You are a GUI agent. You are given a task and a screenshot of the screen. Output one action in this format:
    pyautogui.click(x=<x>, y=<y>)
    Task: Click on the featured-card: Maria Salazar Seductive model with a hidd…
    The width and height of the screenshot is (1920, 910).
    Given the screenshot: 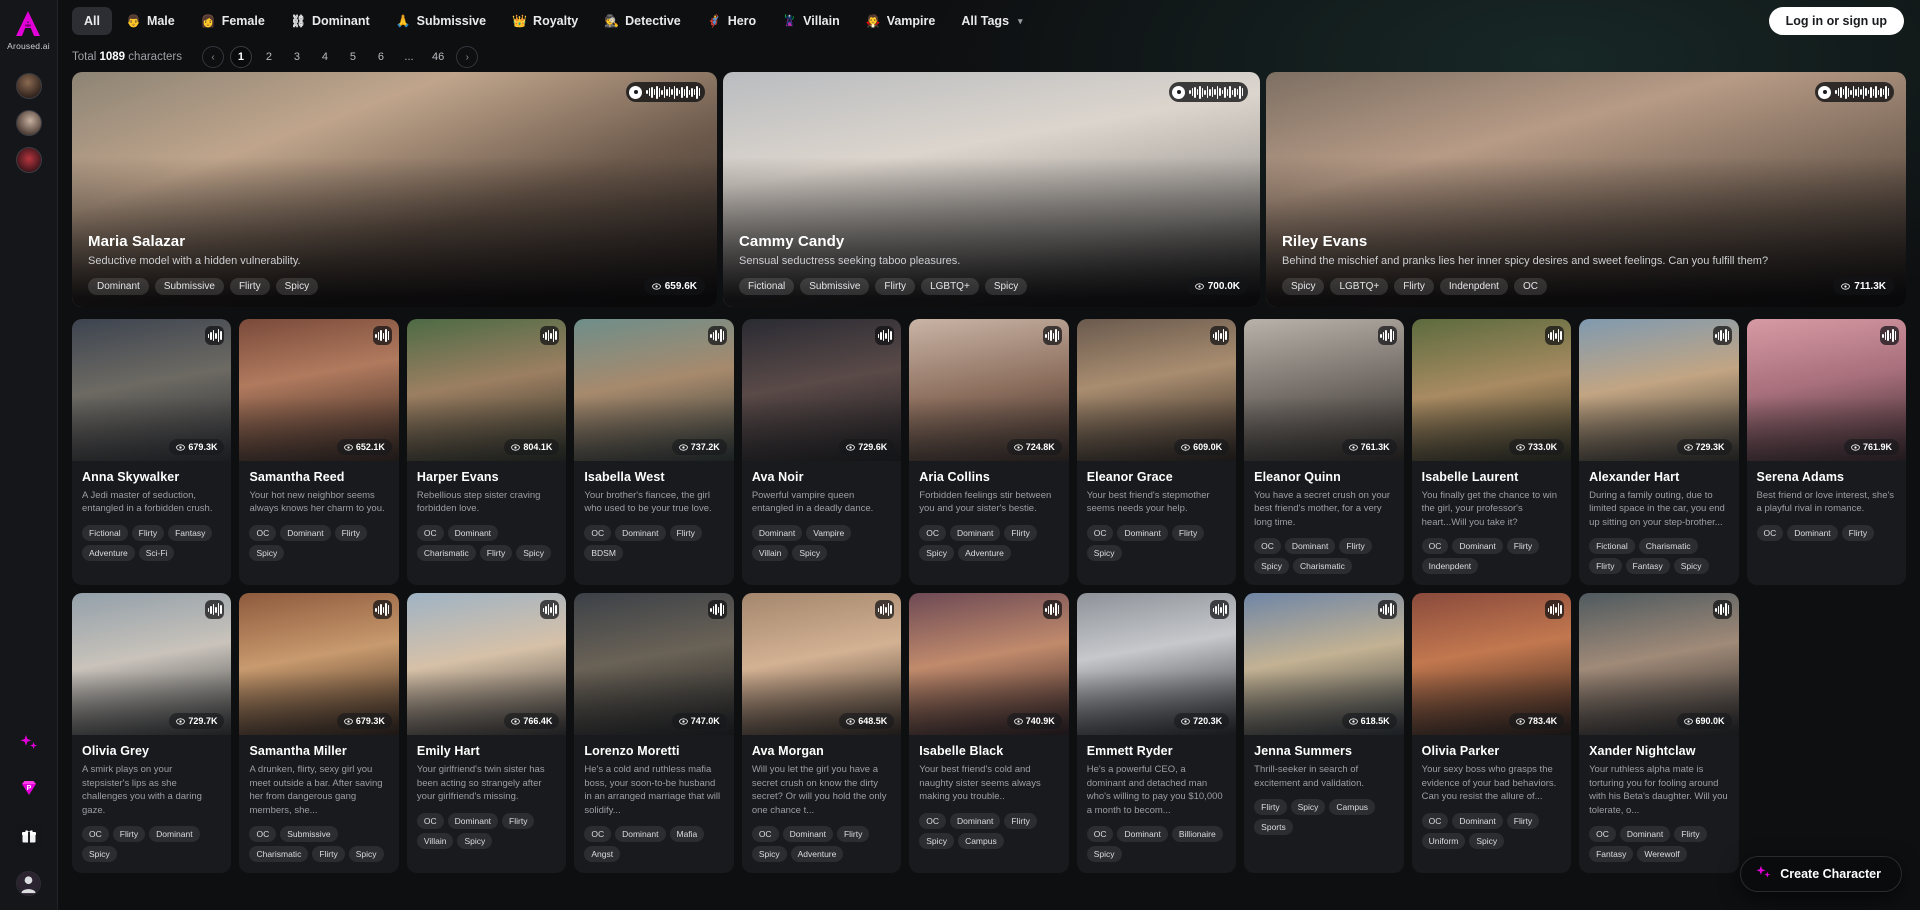 What is the action you would take?
    pyautogui.click(x=394, y=189)
    